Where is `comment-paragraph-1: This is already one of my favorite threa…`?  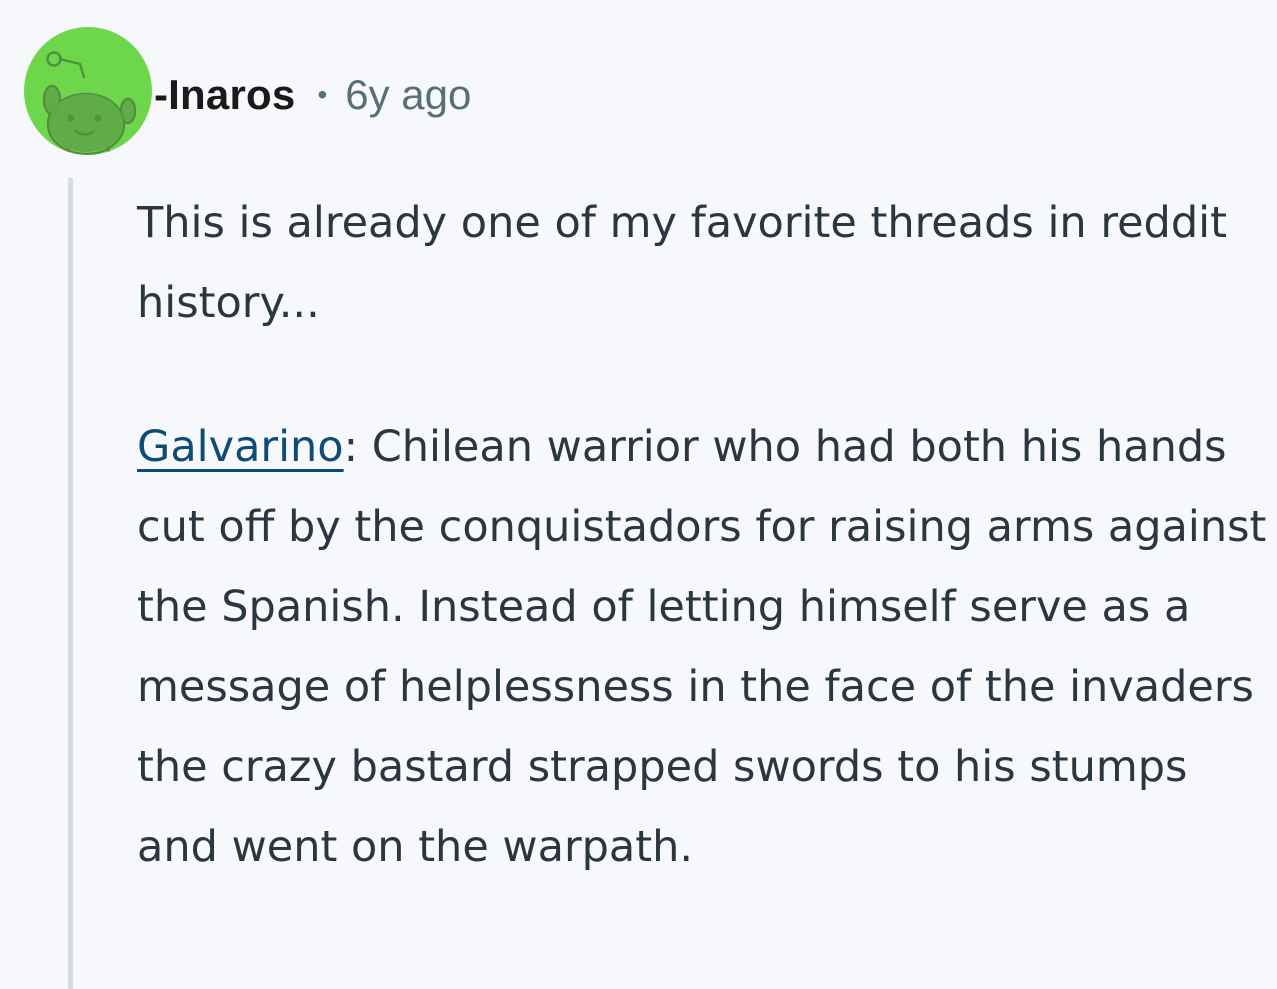 comment-paragraph-1: This is already one of my favorite threa… is located at coordinates (682, 263).